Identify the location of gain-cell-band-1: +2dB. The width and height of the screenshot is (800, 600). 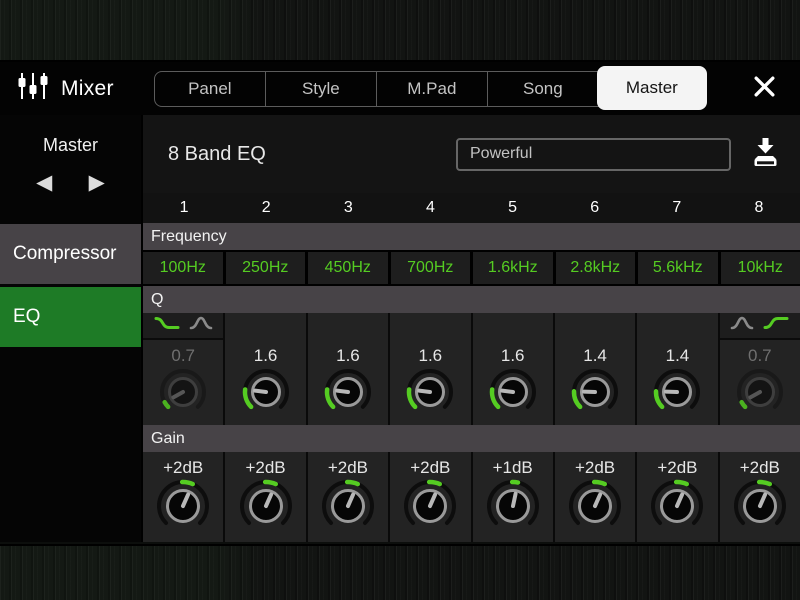
(183, 497).